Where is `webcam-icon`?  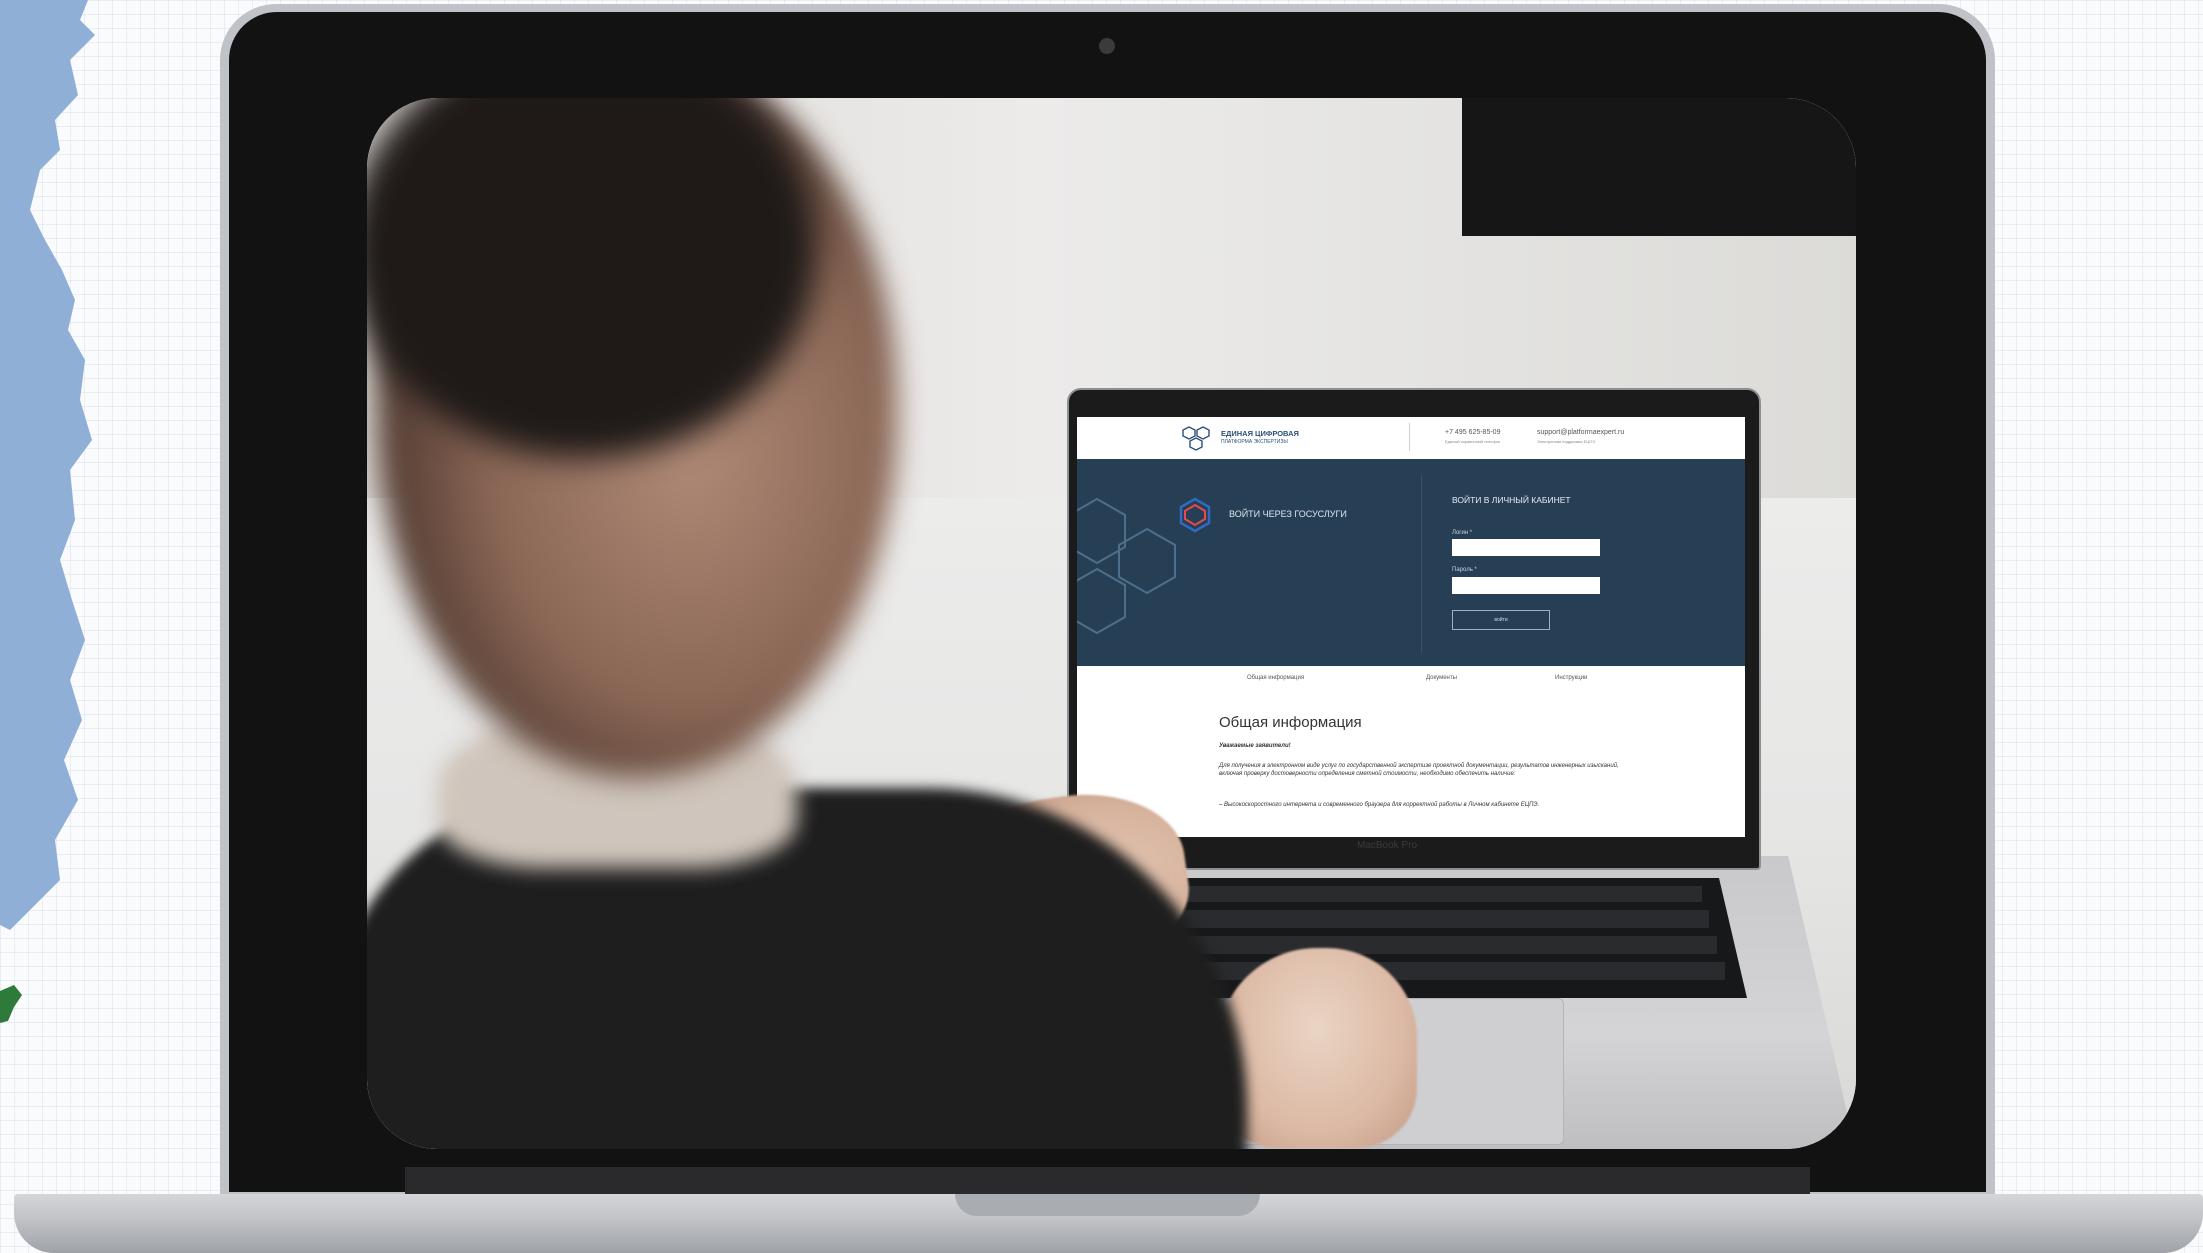 webcam-icon is located at coordinates (1107, 46).